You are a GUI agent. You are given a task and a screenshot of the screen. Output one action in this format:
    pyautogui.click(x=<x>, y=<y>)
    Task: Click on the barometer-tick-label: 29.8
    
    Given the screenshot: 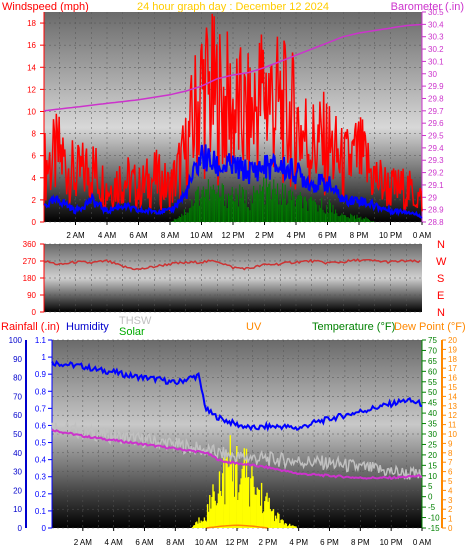 What is the action you would take?
    pyautogui.click(x=436, y=98)
    